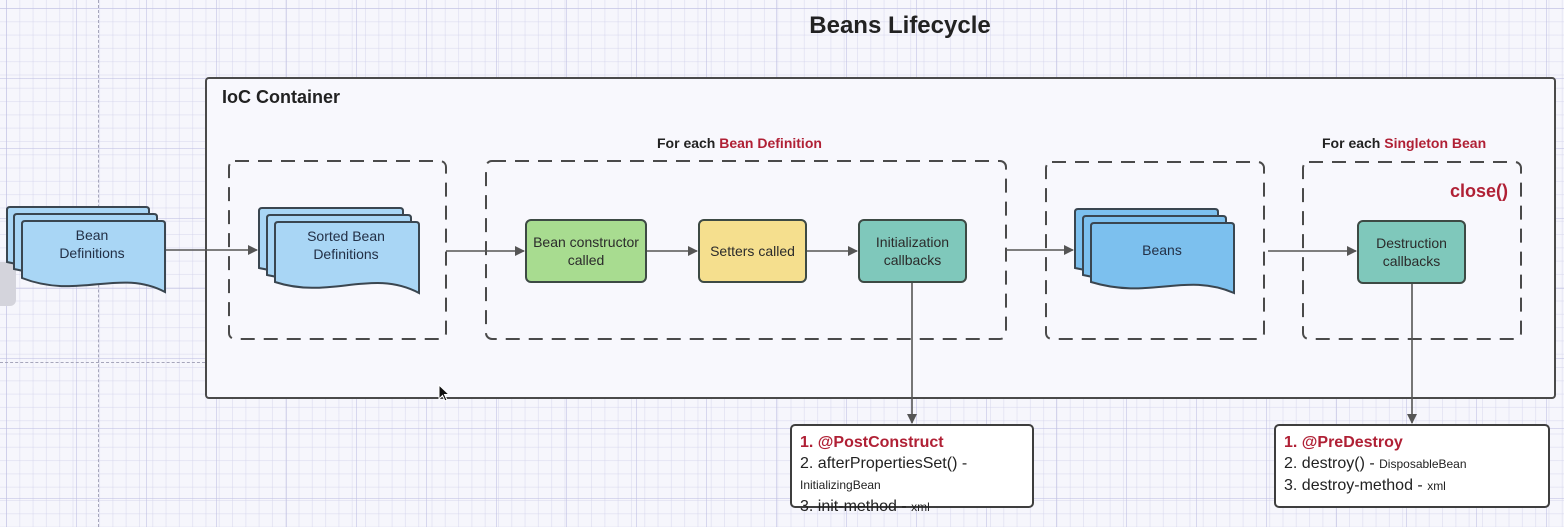  I want to click on bean-constructor-node: Bean constructor called, so click(586, 251).